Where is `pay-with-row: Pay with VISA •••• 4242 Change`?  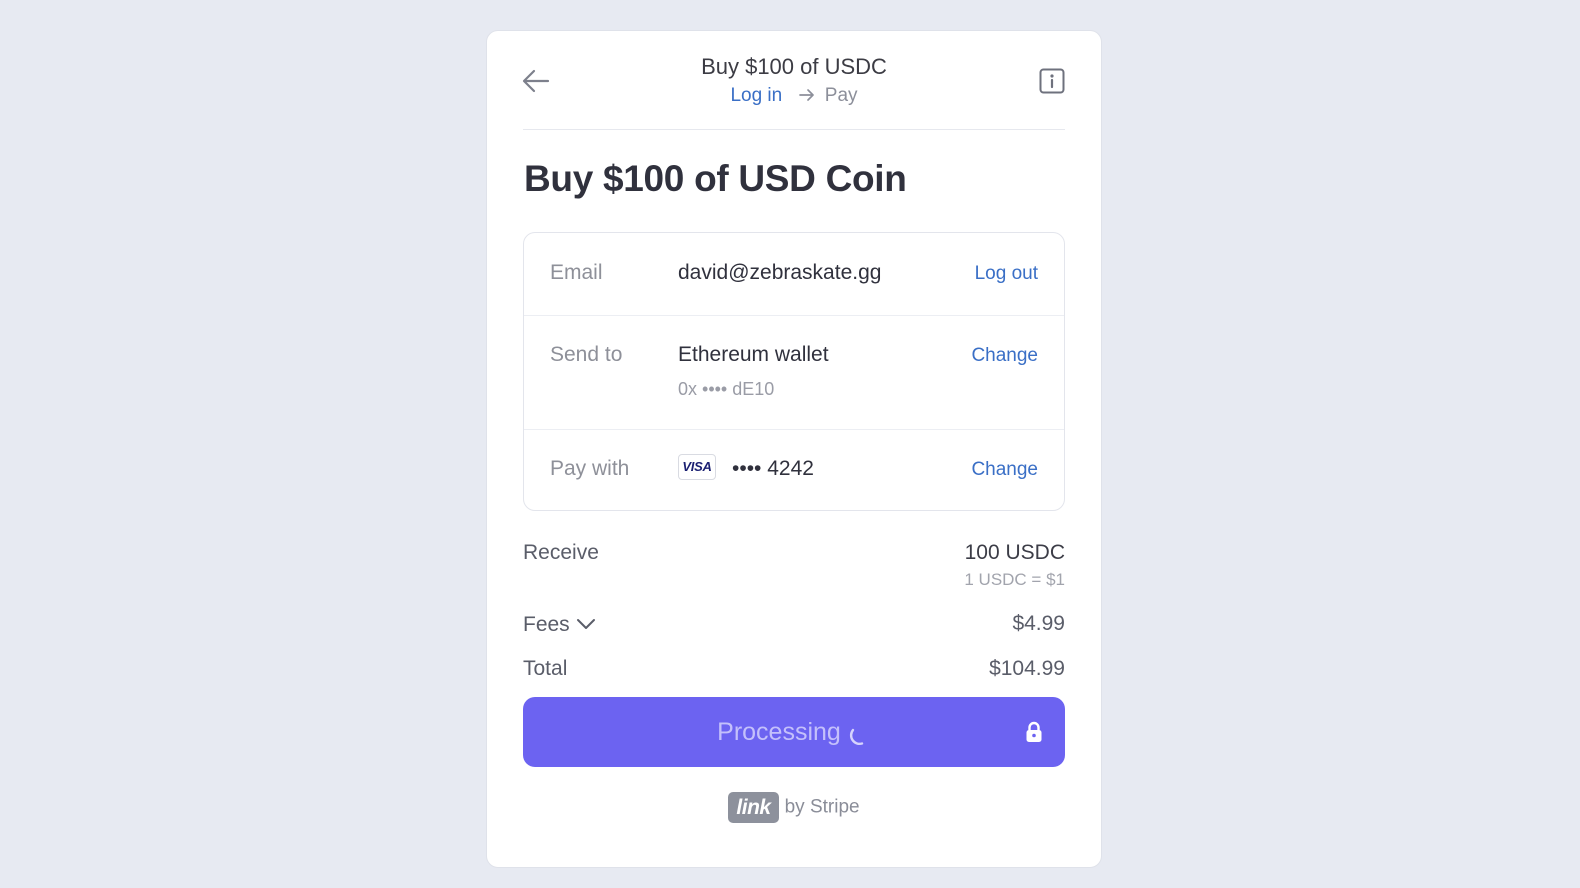
pay-with-row: Pay with VISA •••• 4242 Change is located at coordinates (794, 469).